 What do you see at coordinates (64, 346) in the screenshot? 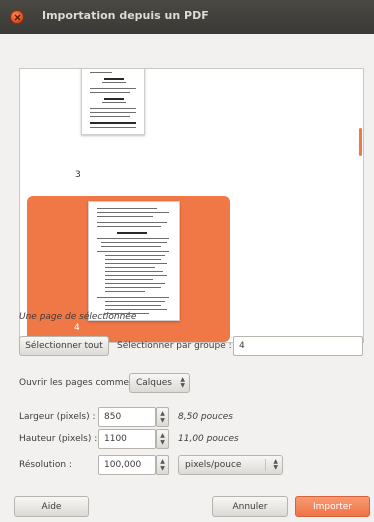
I see `select-all-button: Sélectionner tout` at bounding box center [64, 346].